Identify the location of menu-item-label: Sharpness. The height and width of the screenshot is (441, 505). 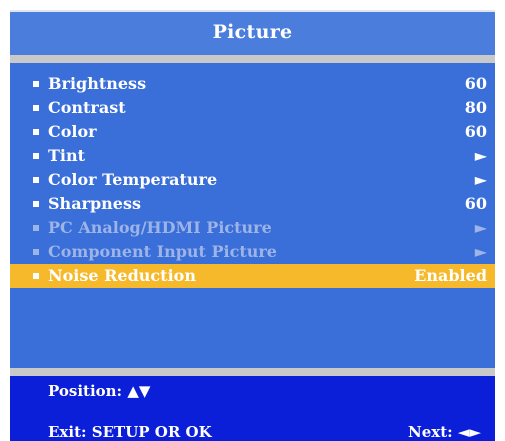
(94, 203).